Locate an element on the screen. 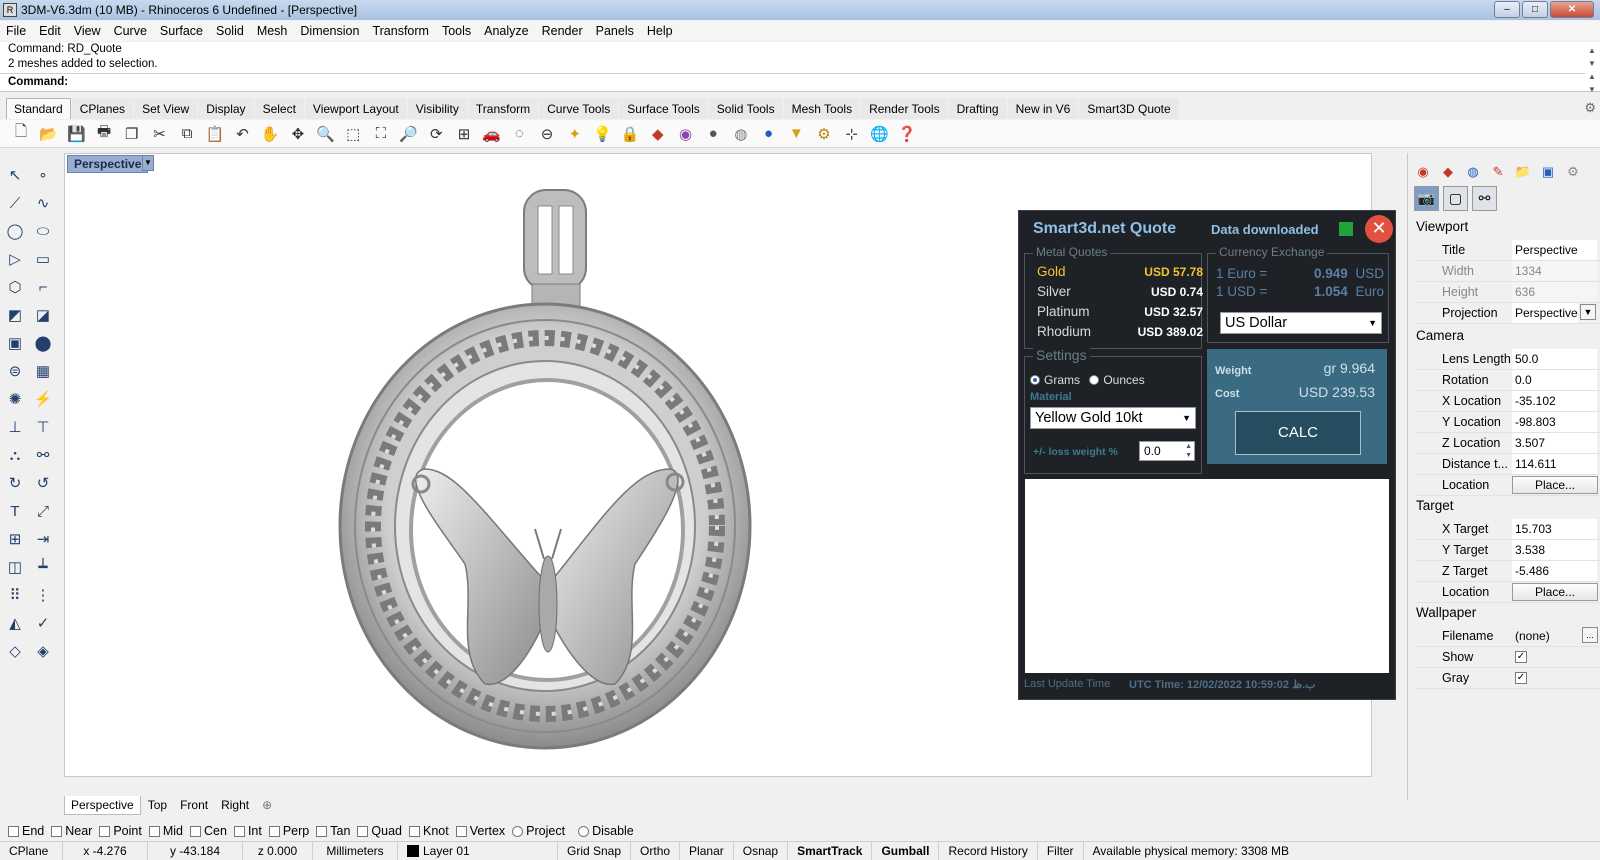 The height and width of the screenshot is (860, 1600). new-icon: 🗋 is located at coordinates (21, 134).